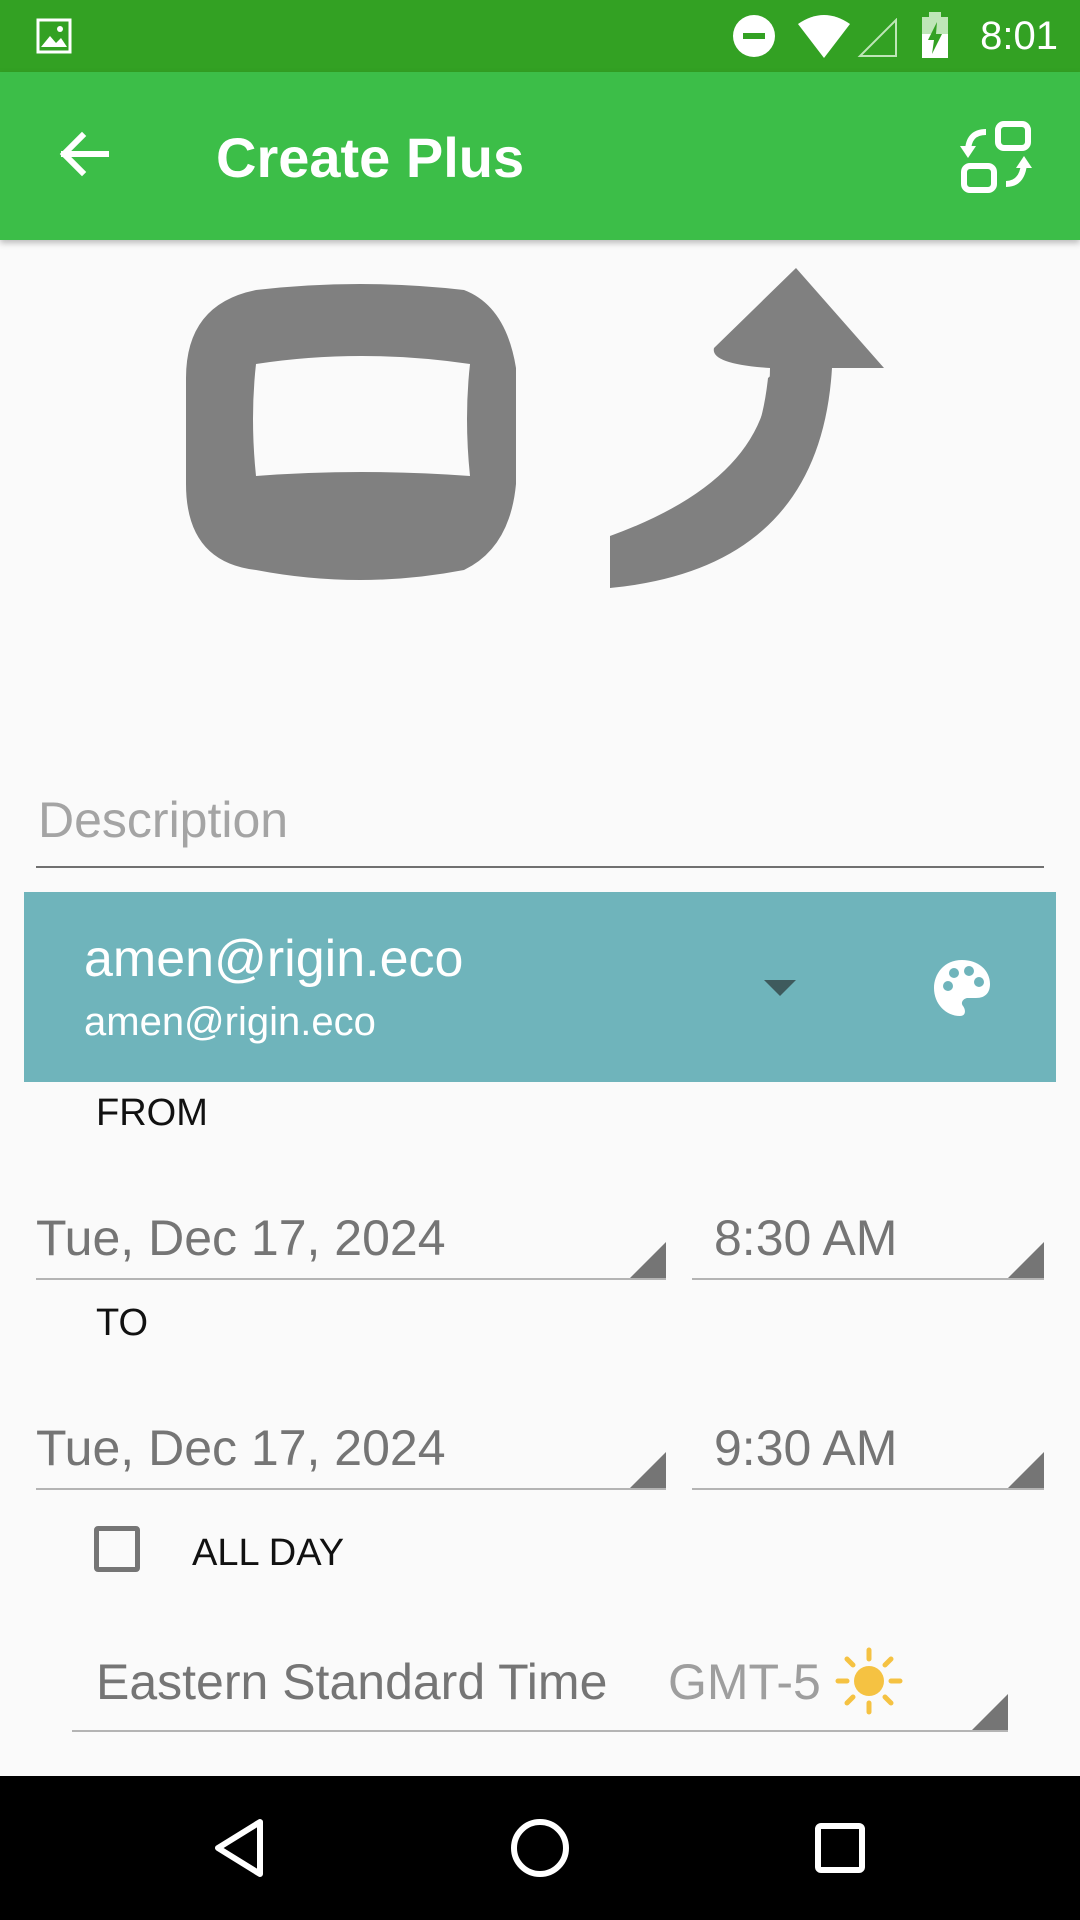  I want to click on image-icon, so click(54, 36).